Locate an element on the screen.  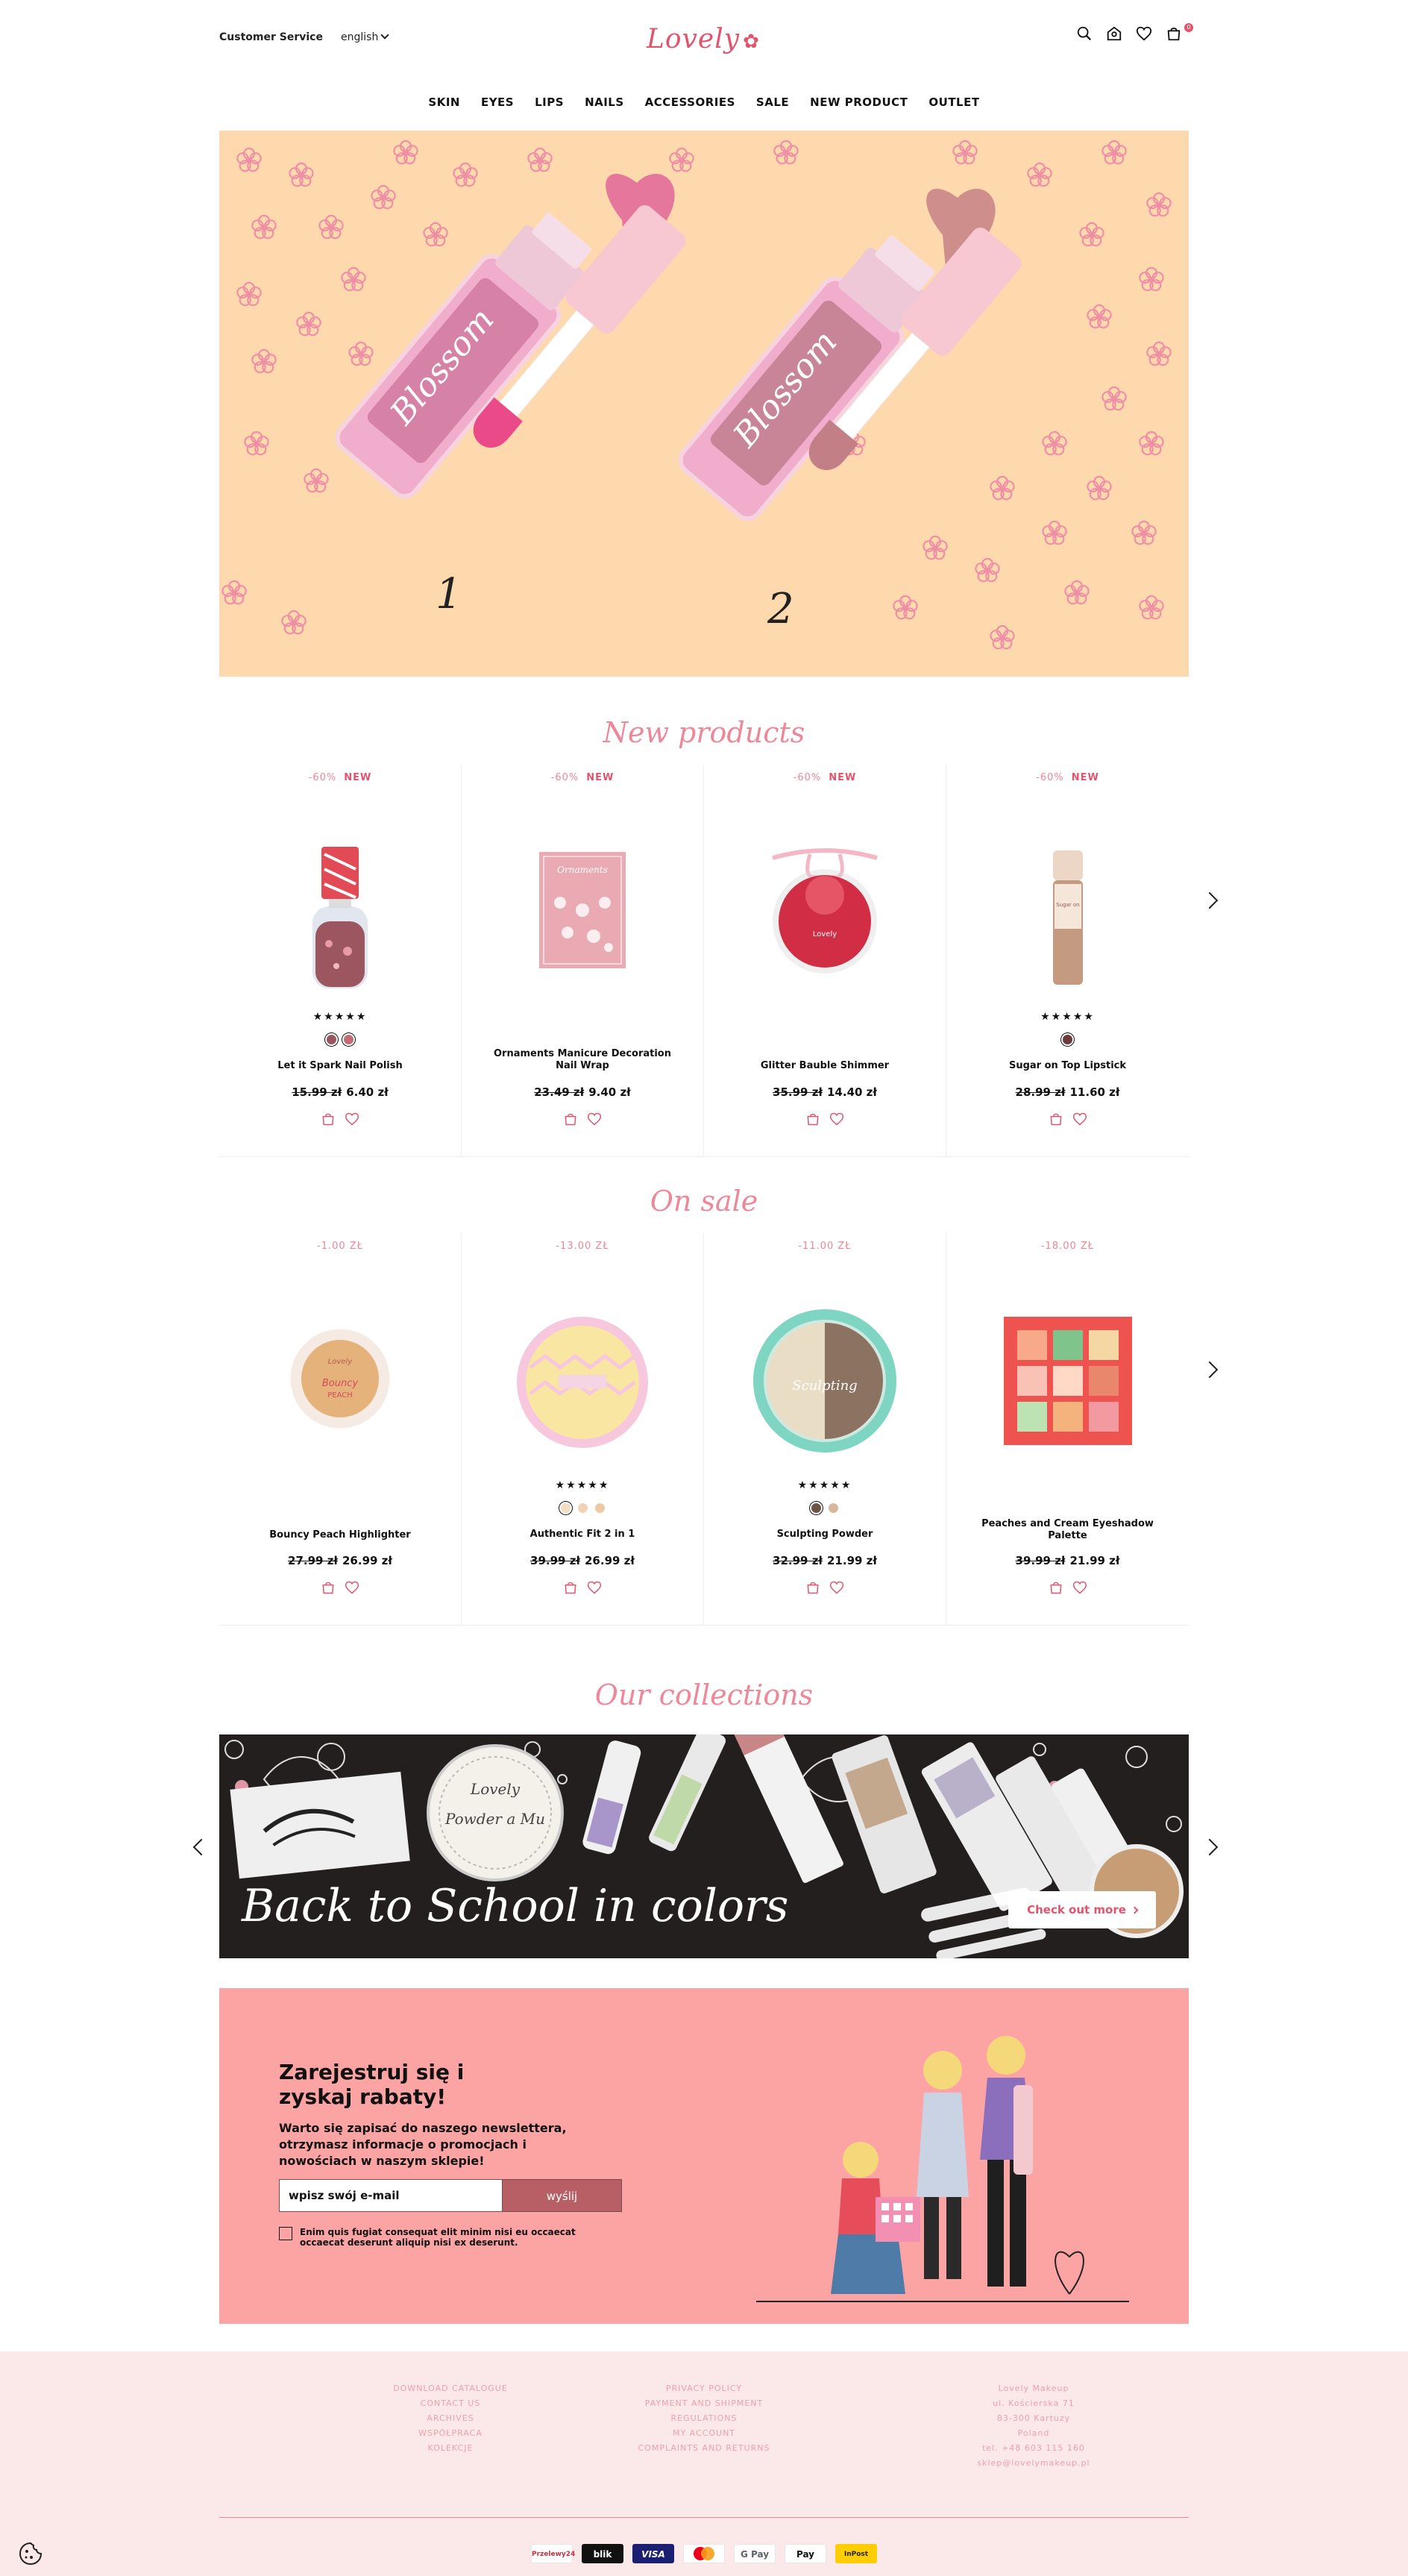
current-price: 9.40 zł is located at coordinates (609, 1092).